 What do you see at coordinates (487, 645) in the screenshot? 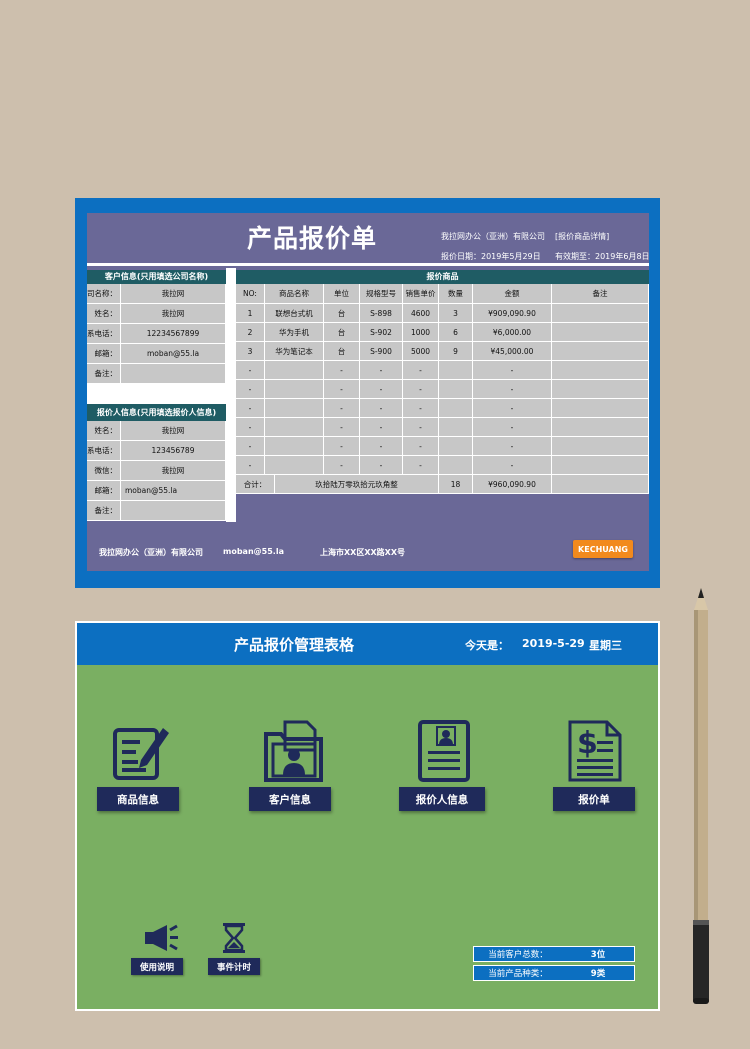
I see `today-label: 今天是：` at bounding box center [487, 645].